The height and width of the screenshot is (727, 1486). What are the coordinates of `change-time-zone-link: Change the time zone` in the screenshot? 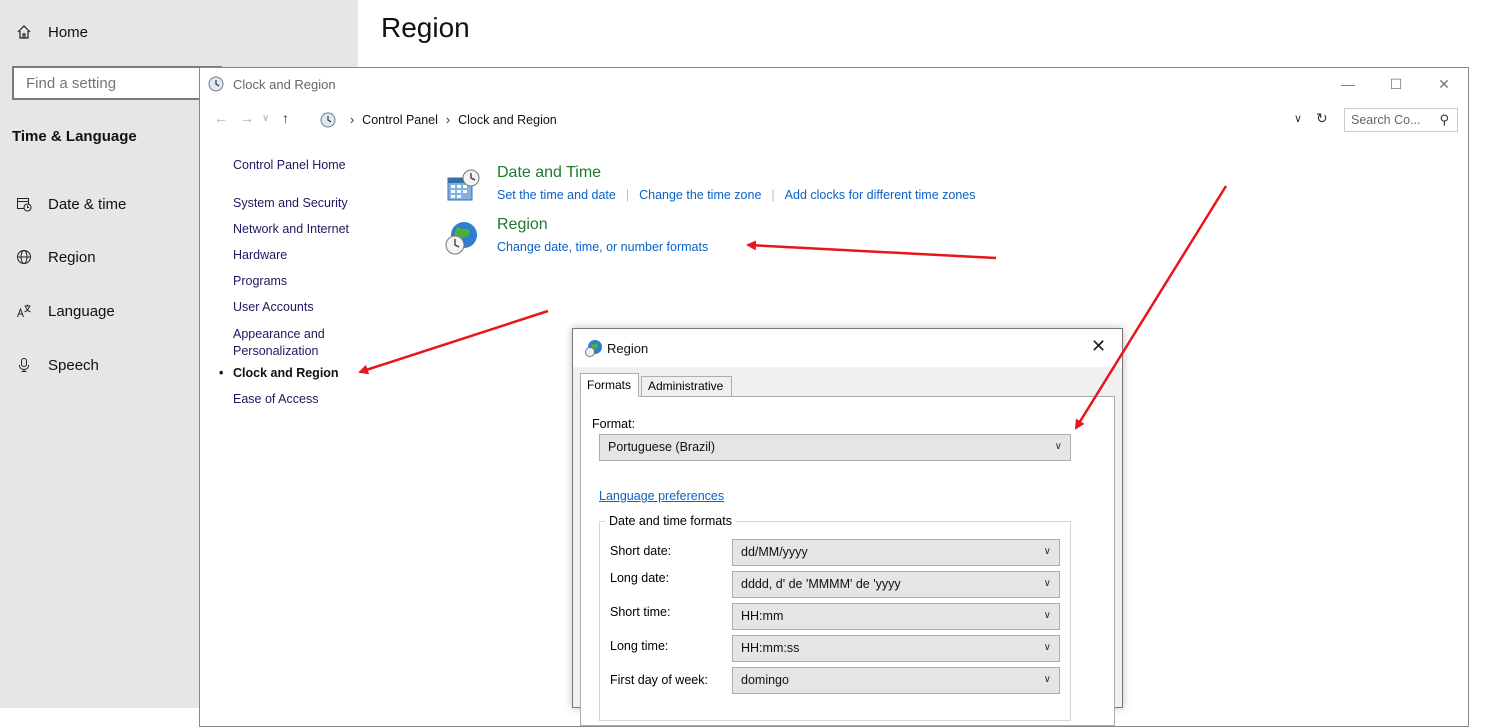 It's located at (700, 195).